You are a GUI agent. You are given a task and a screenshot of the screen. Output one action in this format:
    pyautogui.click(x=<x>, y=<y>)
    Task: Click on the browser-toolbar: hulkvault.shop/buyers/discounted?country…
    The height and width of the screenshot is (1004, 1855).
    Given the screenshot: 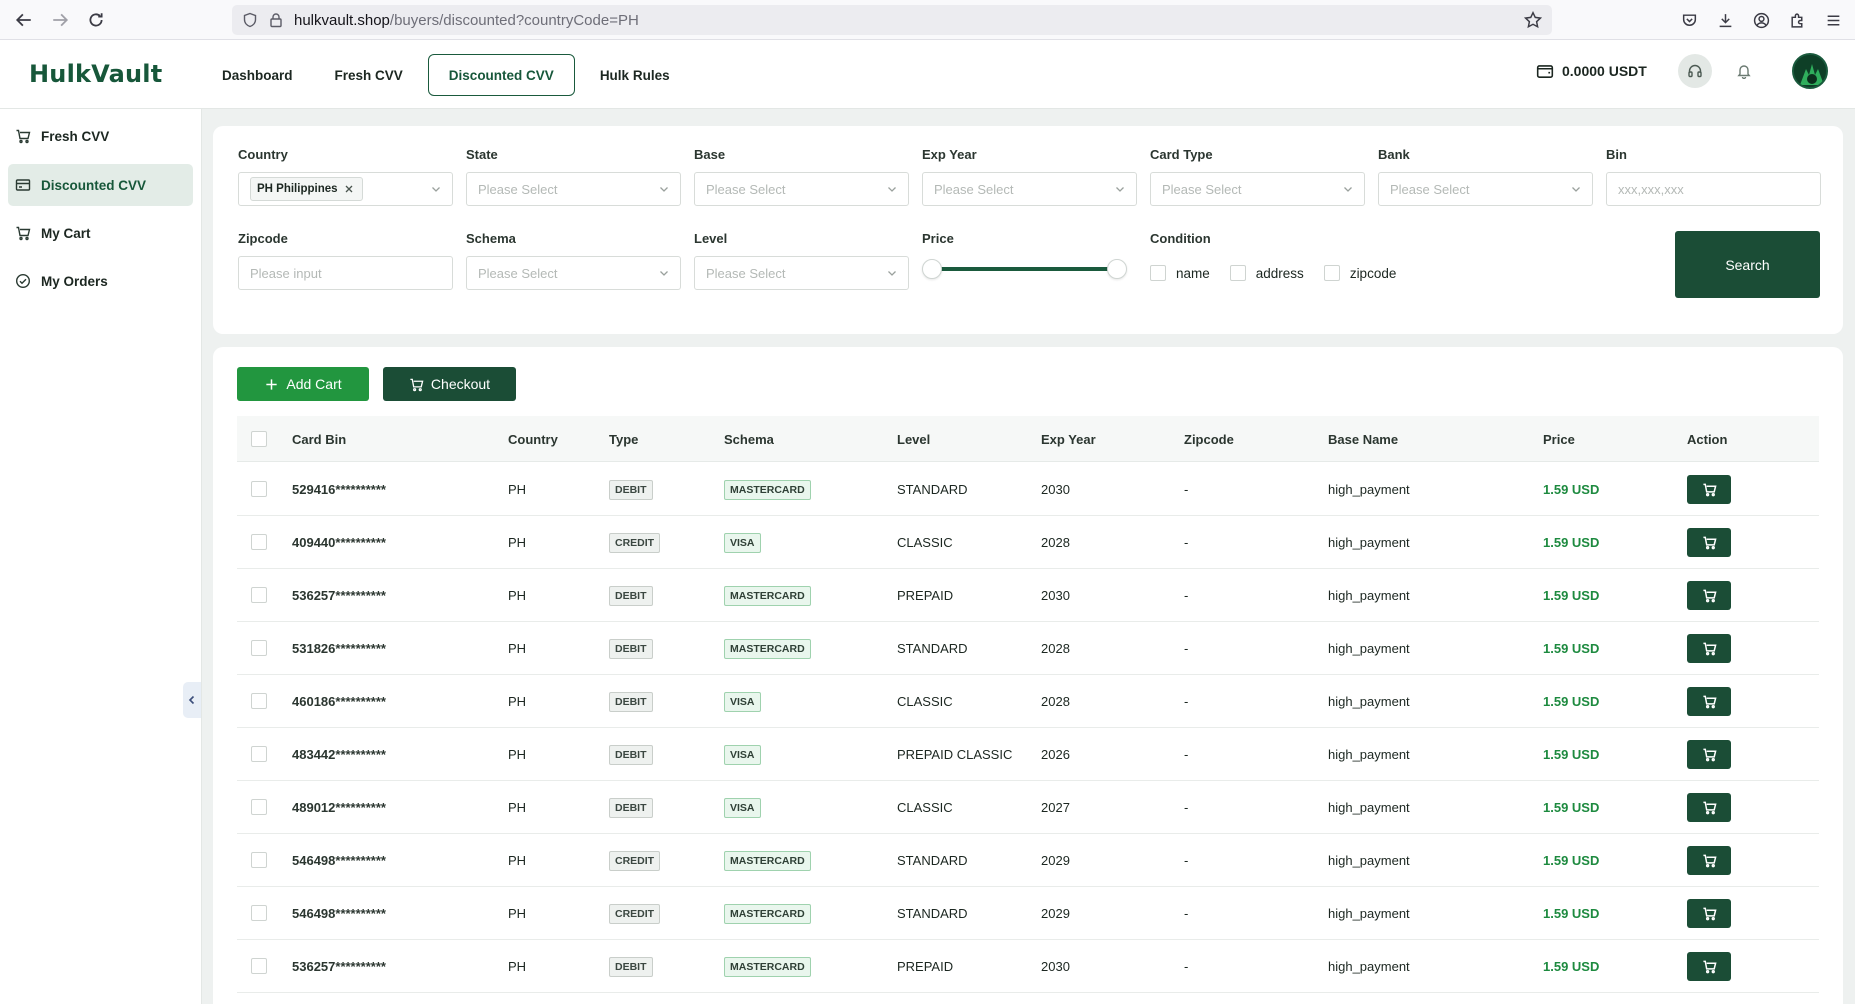 What is the action you would take?
    pyautogui.click(x=927, y=20)
    